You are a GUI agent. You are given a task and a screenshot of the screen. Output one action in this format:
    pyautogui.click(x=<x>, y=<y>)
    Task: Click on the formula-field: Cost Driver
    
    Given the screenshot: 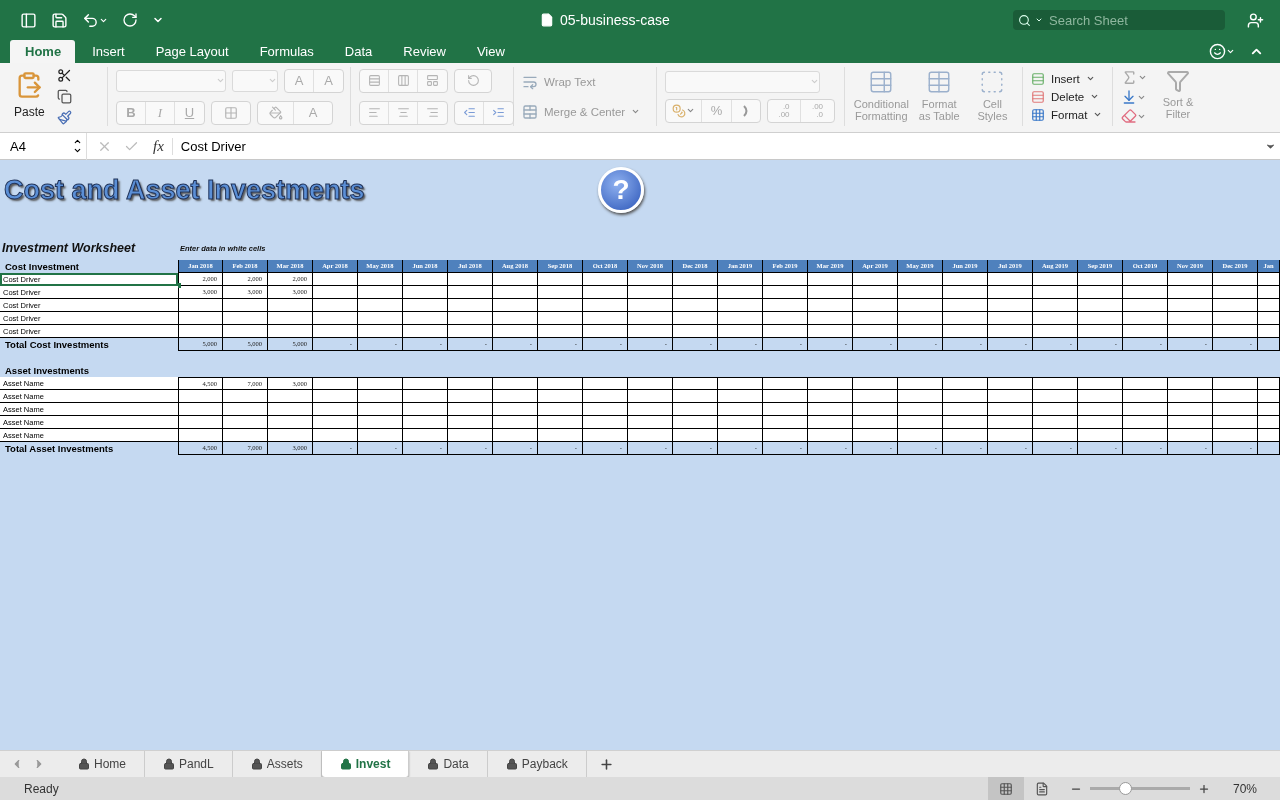 What is the action you would take?
    pyautogui.click(x=718, y=146)
    